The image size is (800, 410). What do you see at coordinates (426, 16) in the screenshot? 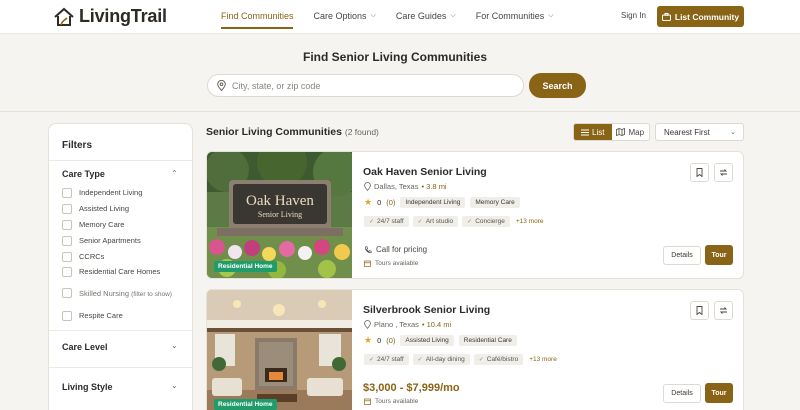
I see `nav-care-guides: Care Guides ⌵` at bounding box center [426, 16].